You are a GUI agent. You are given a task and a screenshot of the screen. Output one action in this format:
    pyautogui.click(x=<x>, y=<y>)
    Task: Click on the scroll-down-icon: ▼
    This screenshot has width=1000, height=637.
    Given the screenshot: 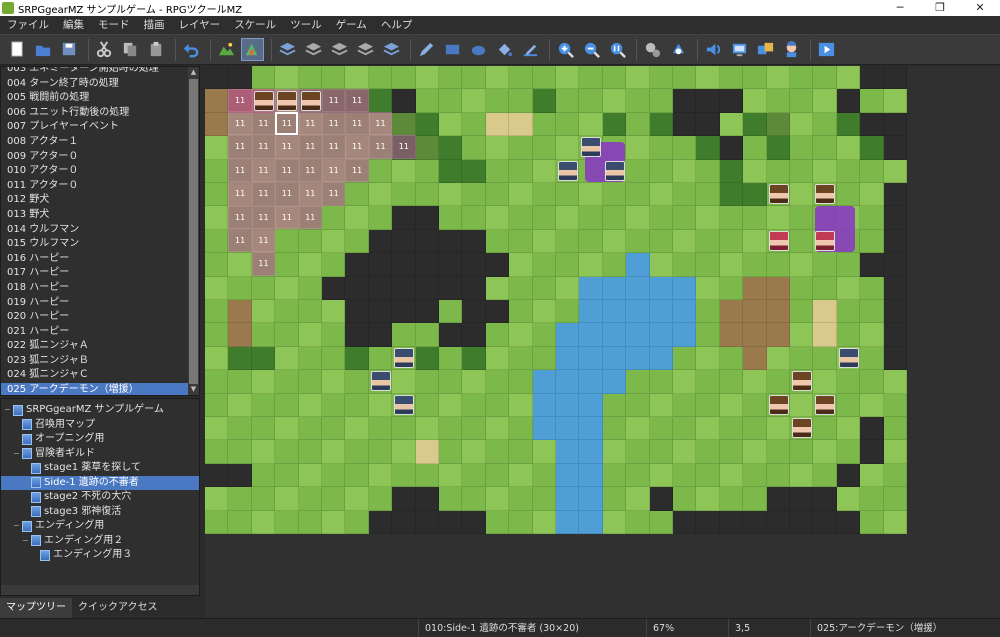 What is the action you would take?
    pyautogui.click(x=193, y=389)
    